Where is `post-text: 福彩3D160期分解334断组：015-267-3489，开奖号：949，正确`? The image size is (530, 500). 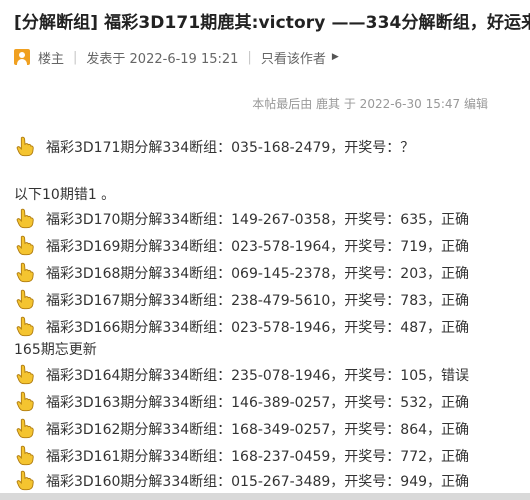 post-text: 福彩3D160期分解334断组：015-267-3489，开奖号：949，正确 is located at coordinates (258, 482).